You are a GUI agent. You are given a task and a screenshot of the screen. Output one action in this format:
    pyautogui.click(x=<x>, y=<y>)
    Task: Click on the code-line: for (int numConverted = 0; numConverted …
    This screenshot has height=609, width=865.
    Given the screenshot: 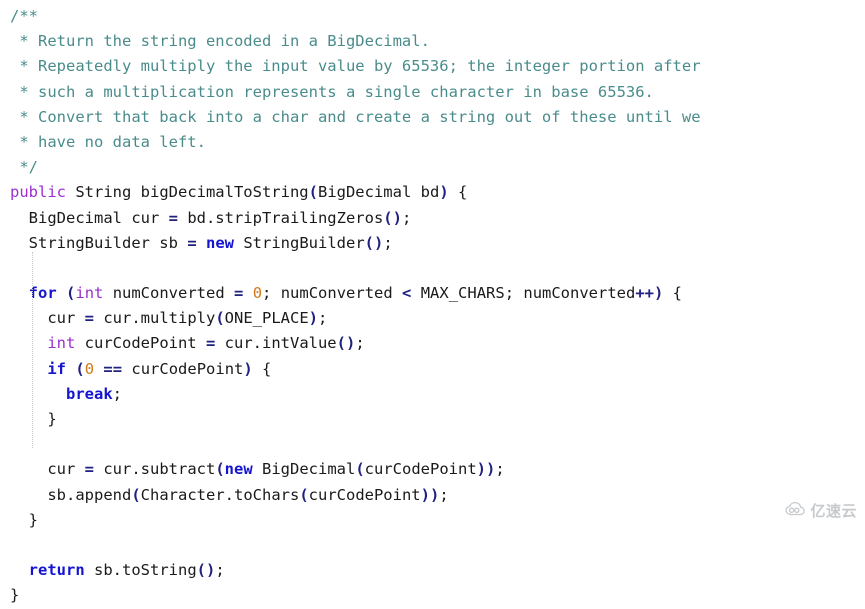 What is the action you would take?
    pyautogui.click(x=432, y=293)
    